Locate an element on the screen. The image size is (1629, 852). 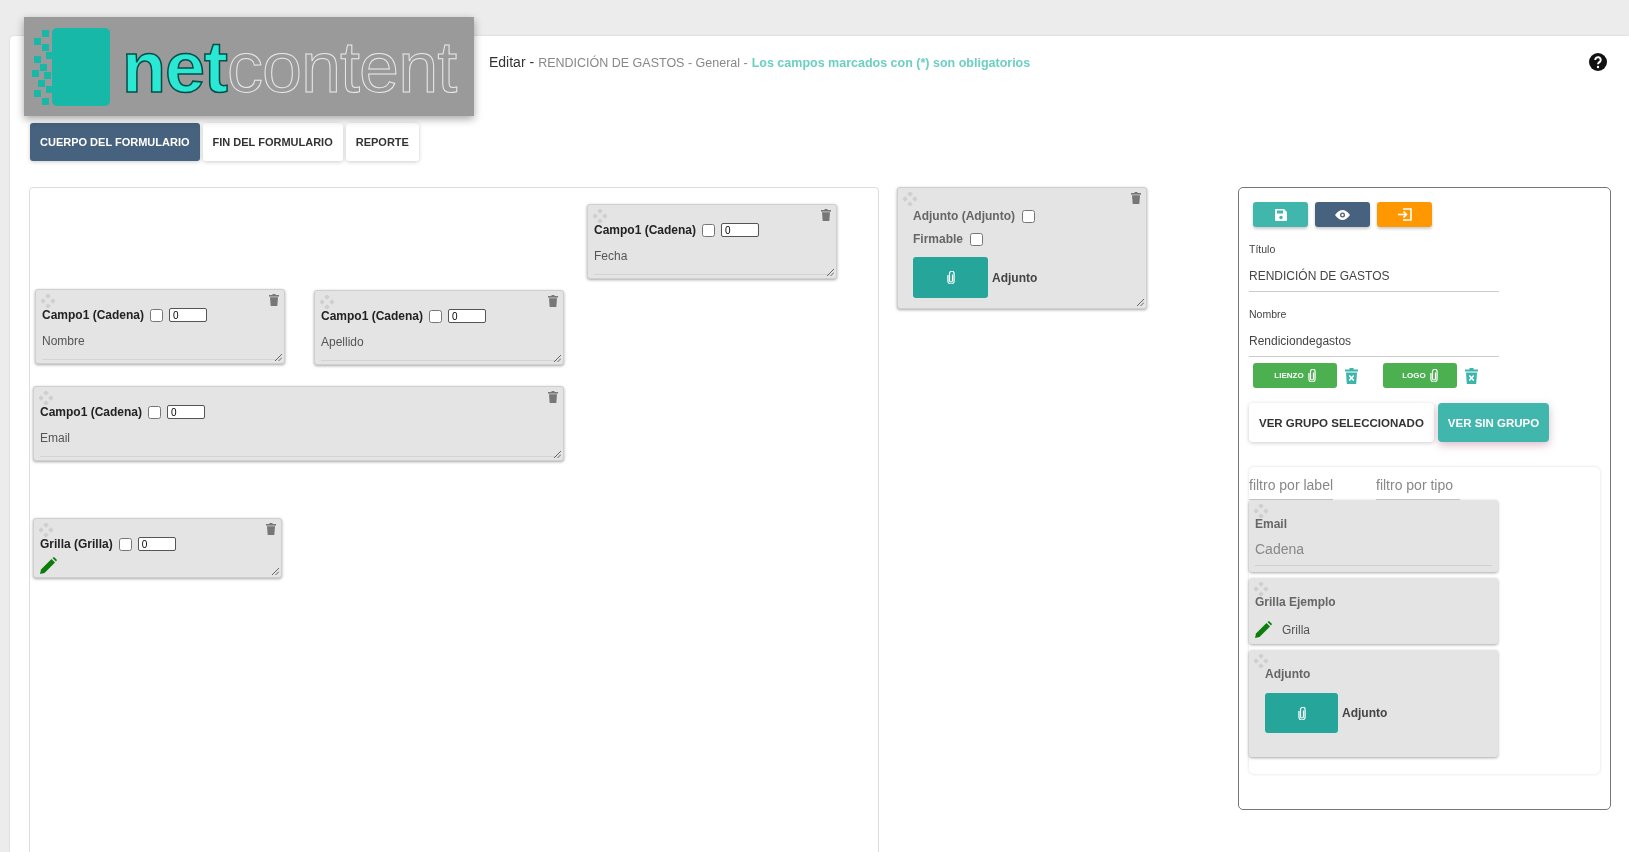
item-title: Email is located at coordinates (1271, 524).